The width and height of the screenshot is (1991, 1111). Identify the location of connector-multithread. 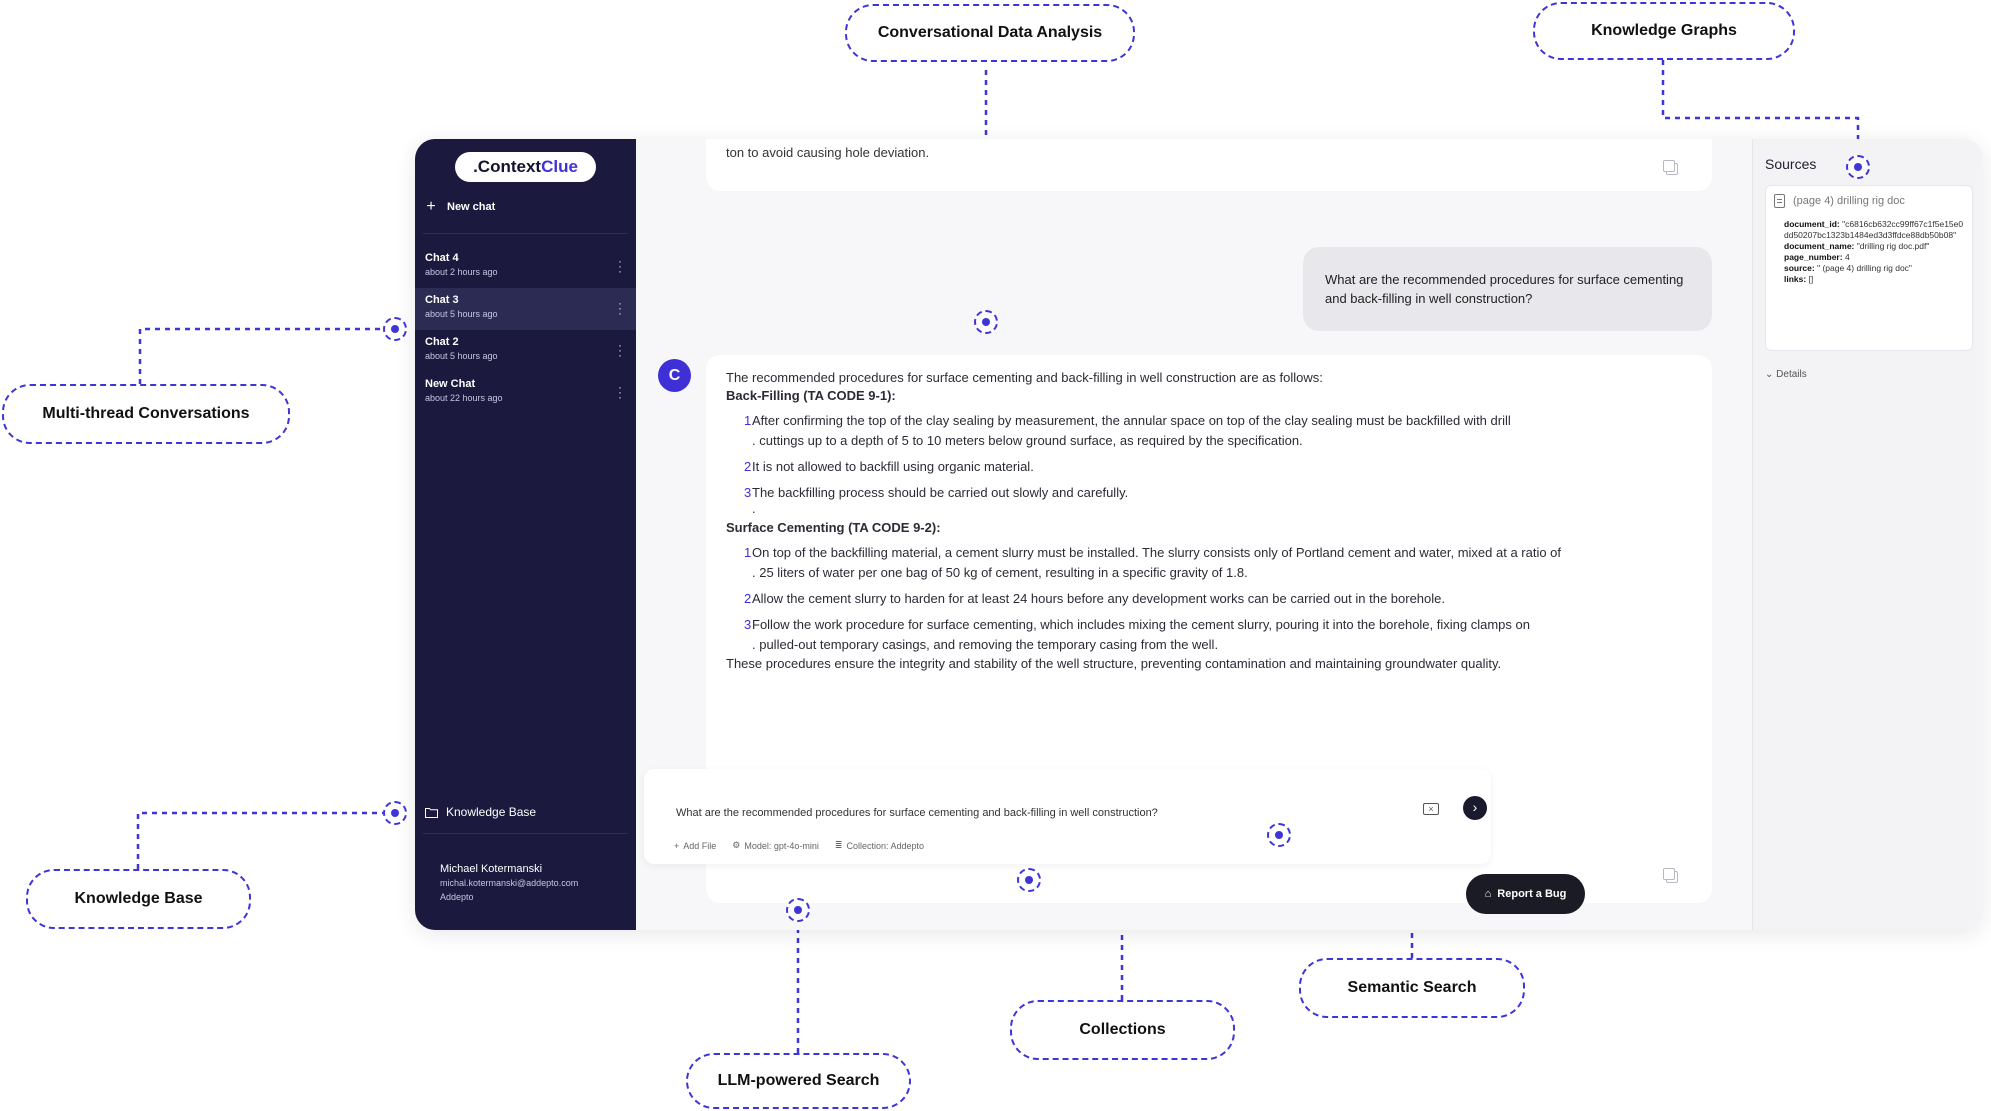
(260, 355).